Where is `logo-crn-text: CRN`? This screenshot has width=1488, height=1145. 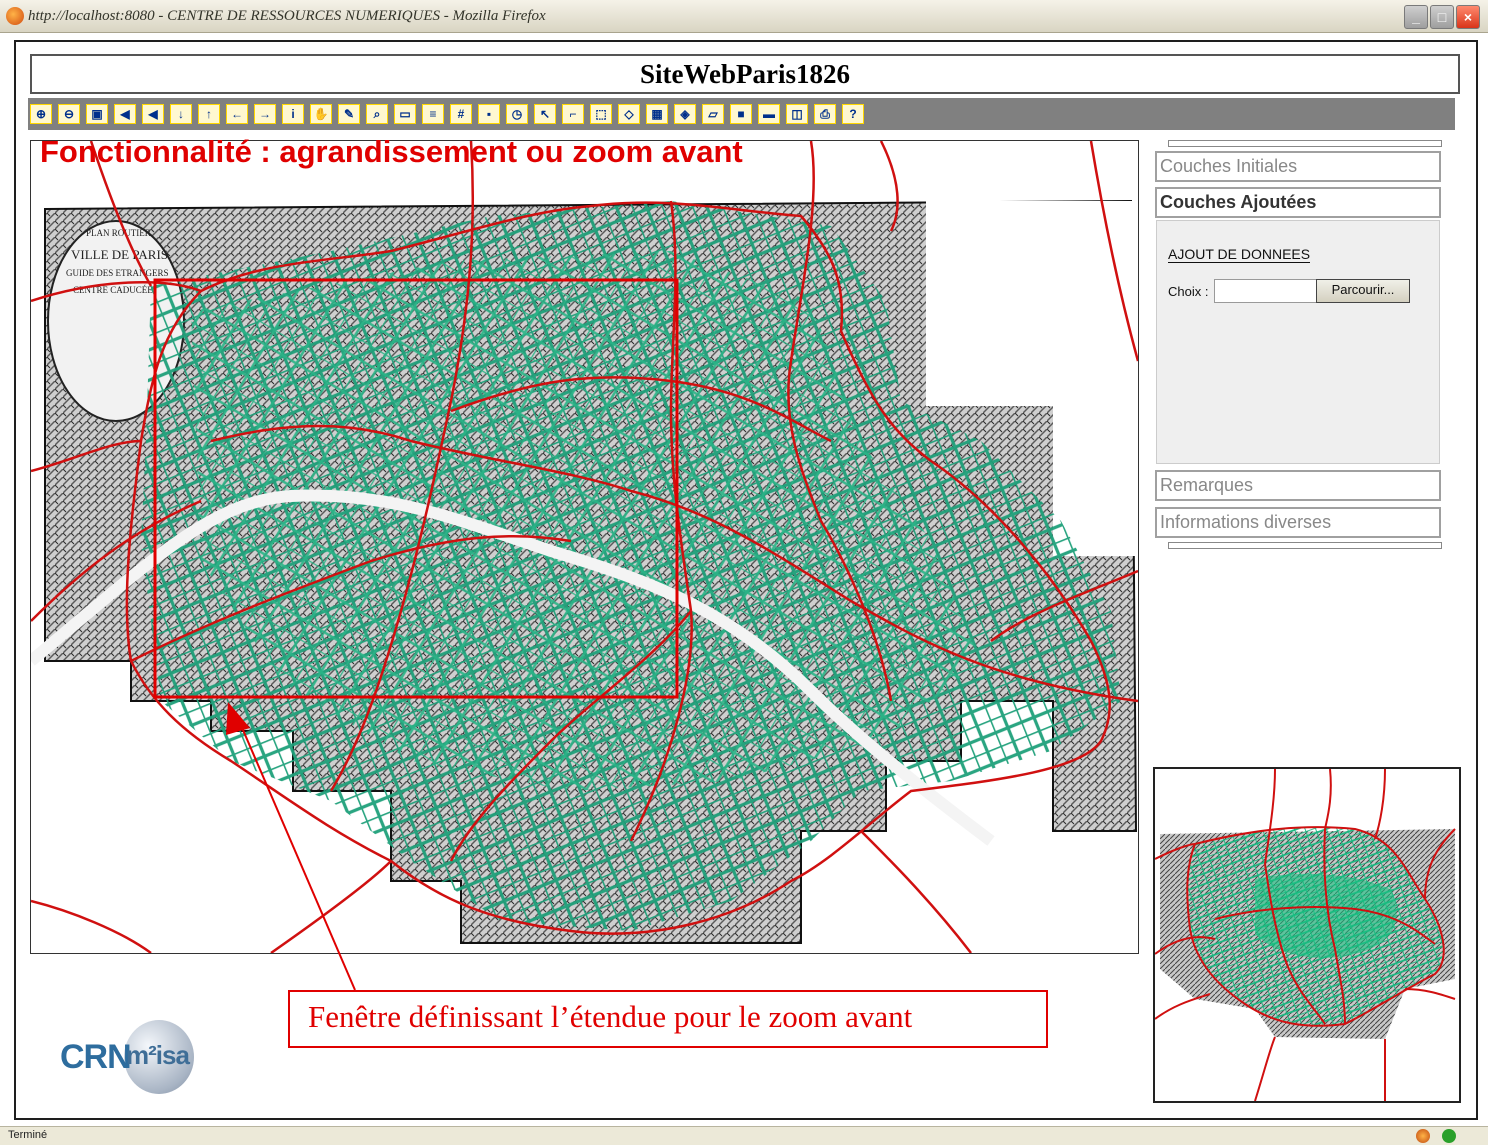
logo-crn-text: CRN is located at coordinates (96, 1057).